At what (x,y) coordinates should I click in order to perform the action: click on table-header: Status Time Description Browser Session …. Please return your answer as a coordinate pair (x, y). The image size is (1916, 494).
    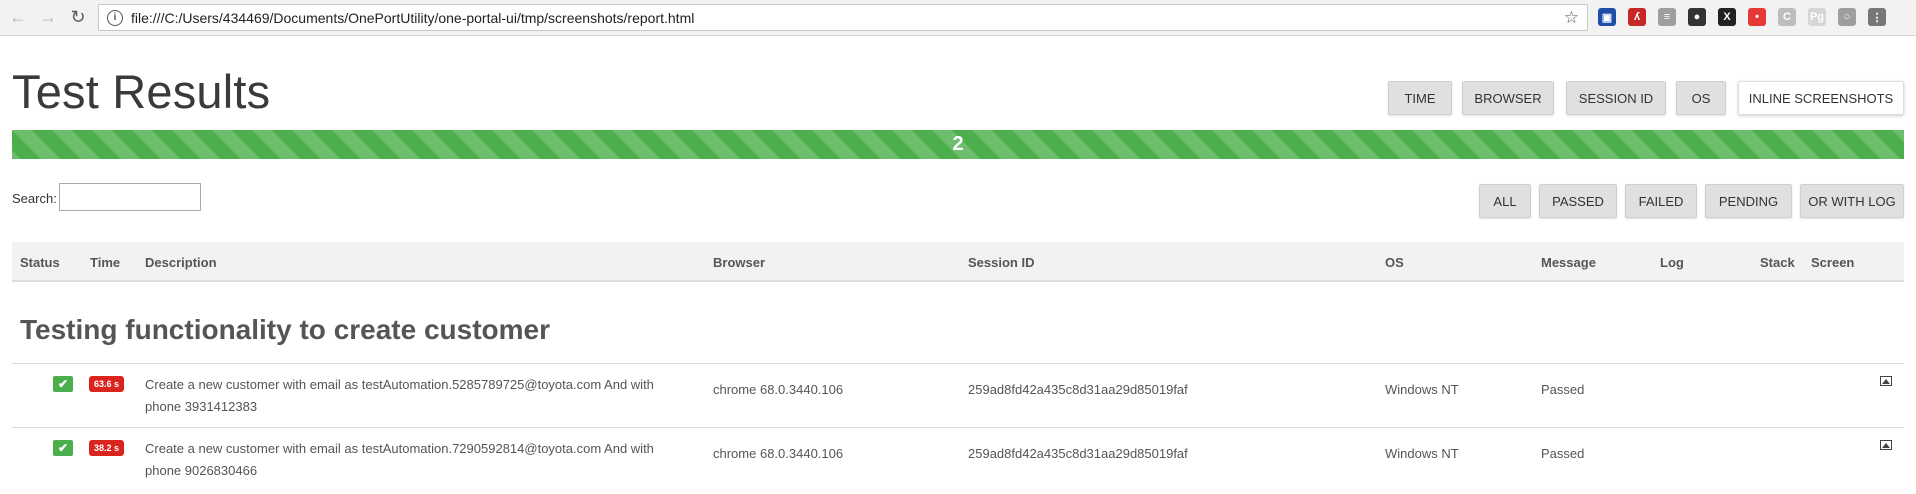
    Looking at the image, I should click on (958, 262).